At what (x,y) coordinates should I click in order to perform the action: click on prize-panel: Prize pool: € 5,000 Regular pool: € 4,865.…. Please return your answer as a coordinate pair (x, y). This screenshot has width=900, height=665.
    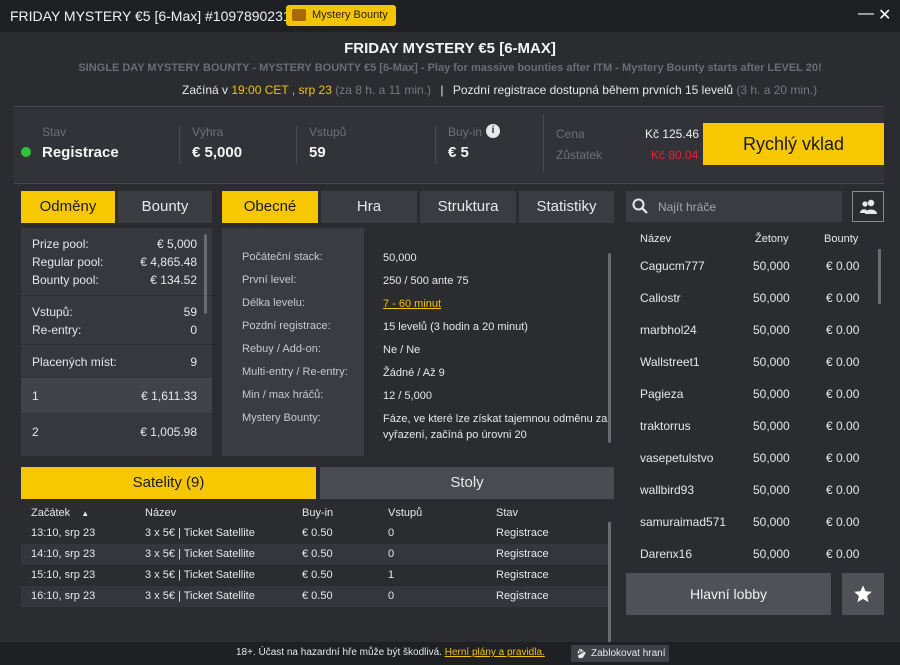
    Looking at the image, I should click on (116, 342).